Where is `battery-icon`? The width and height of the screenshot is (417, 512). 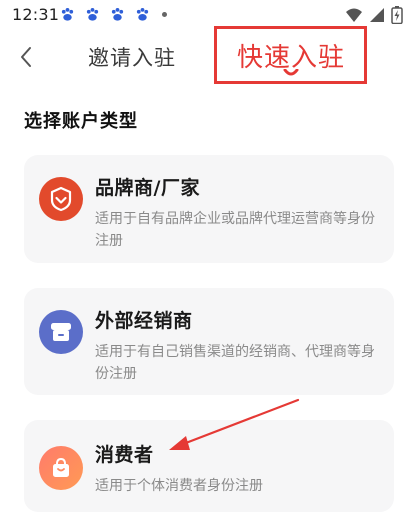
battery-icon is located at coordinates (397, 15).